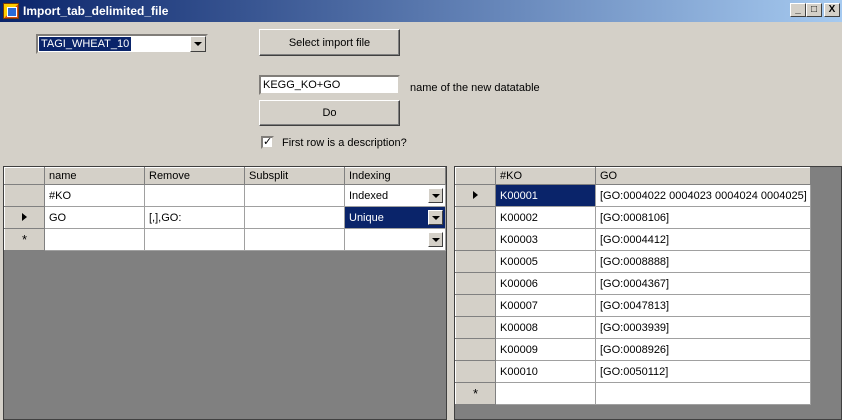 The height and width of the screenshot is (420, 842). Describe the element at coordinates (366, 217) in the screenshot. I see `indexing-value: Unique` at that location.